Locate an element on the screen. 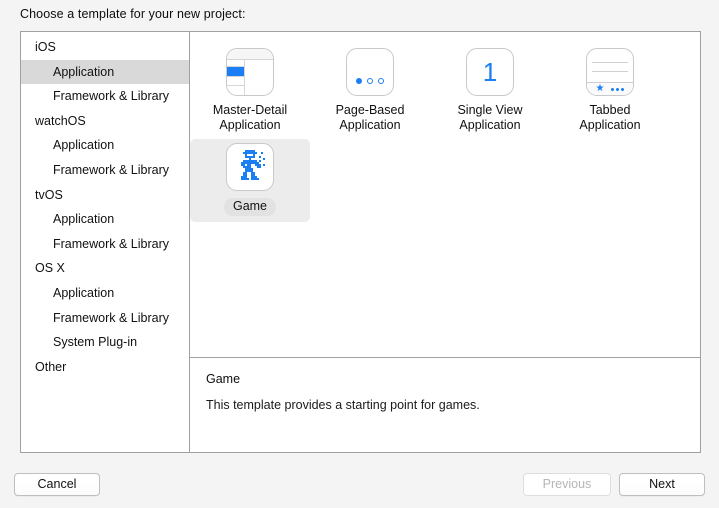 Image resolution: width=719 pixels, height=508 pixels. template-master-detail-application: Master-Detail Application is located at coordinates (250, 91).